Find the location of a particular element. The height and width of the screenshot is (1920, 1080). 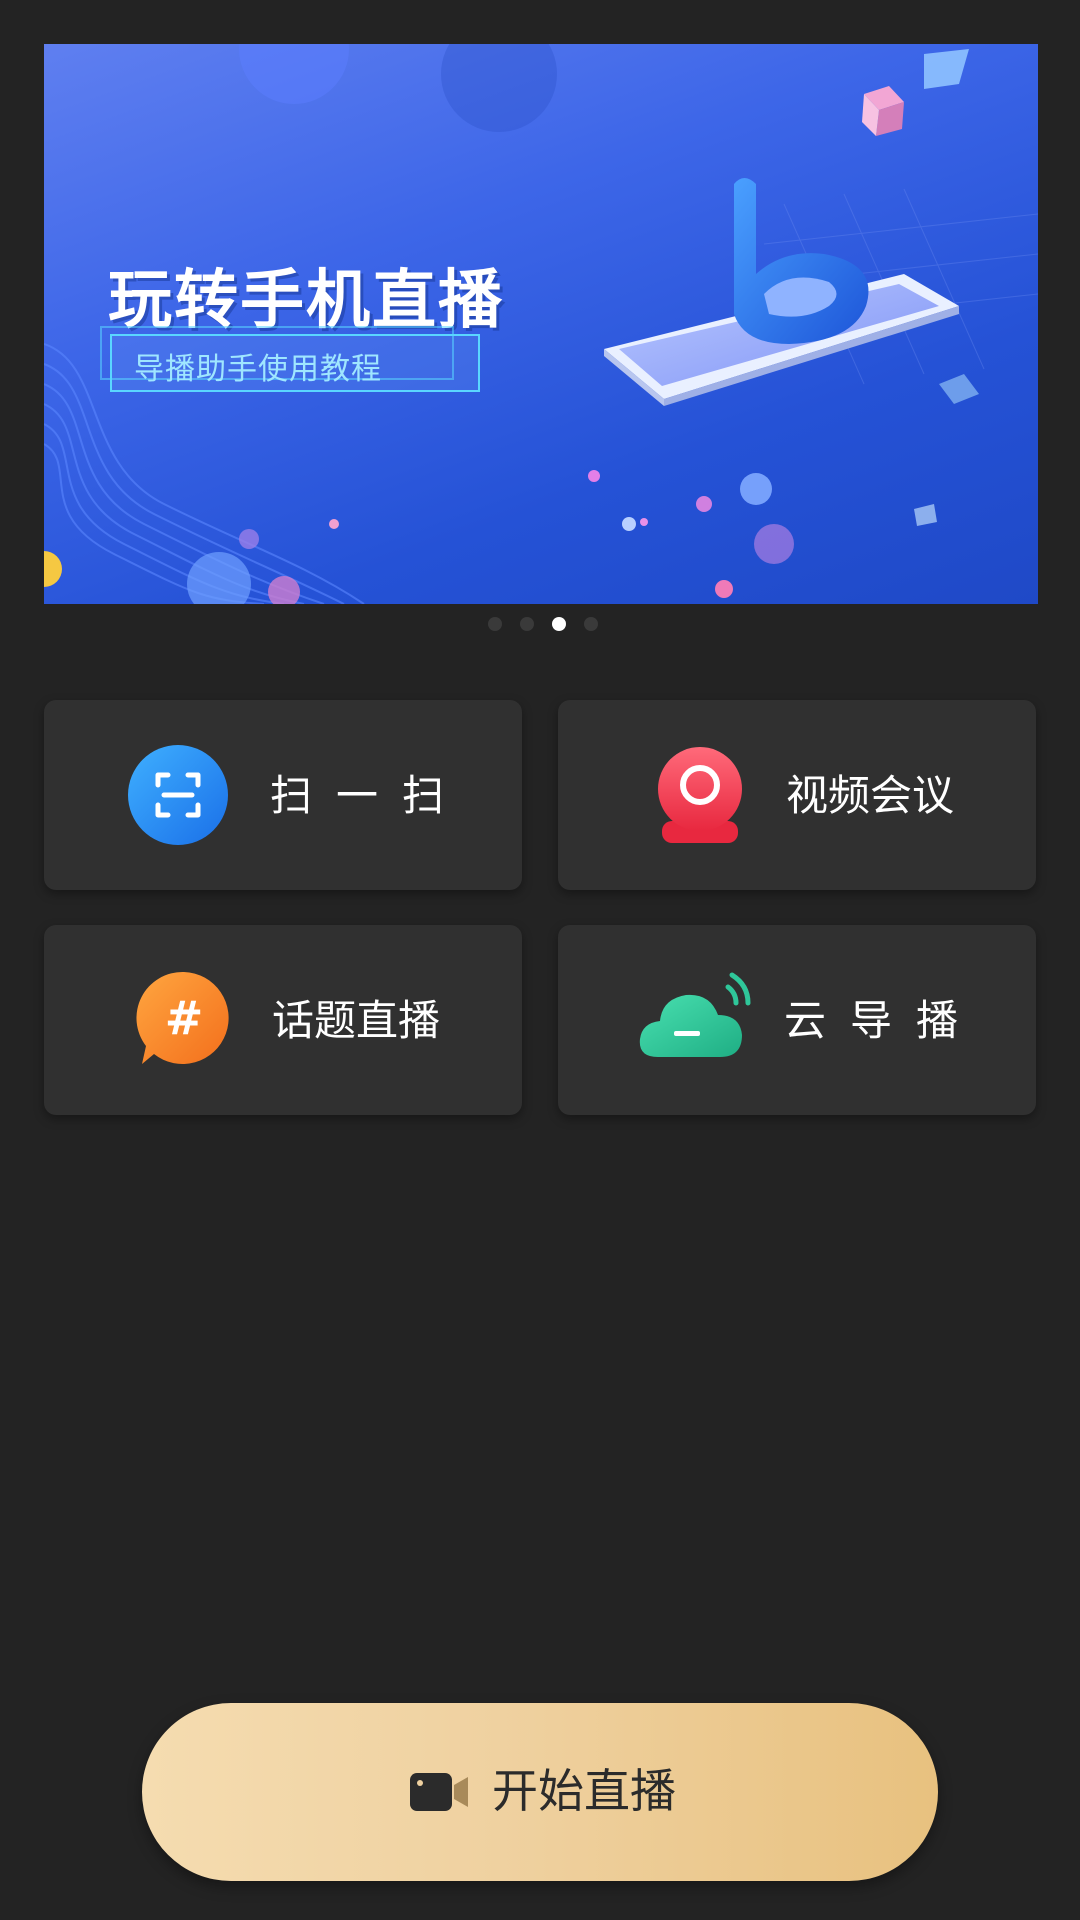

banner-subtitle-box: 导播助手使用教程 is located at coordinates (290, 359).